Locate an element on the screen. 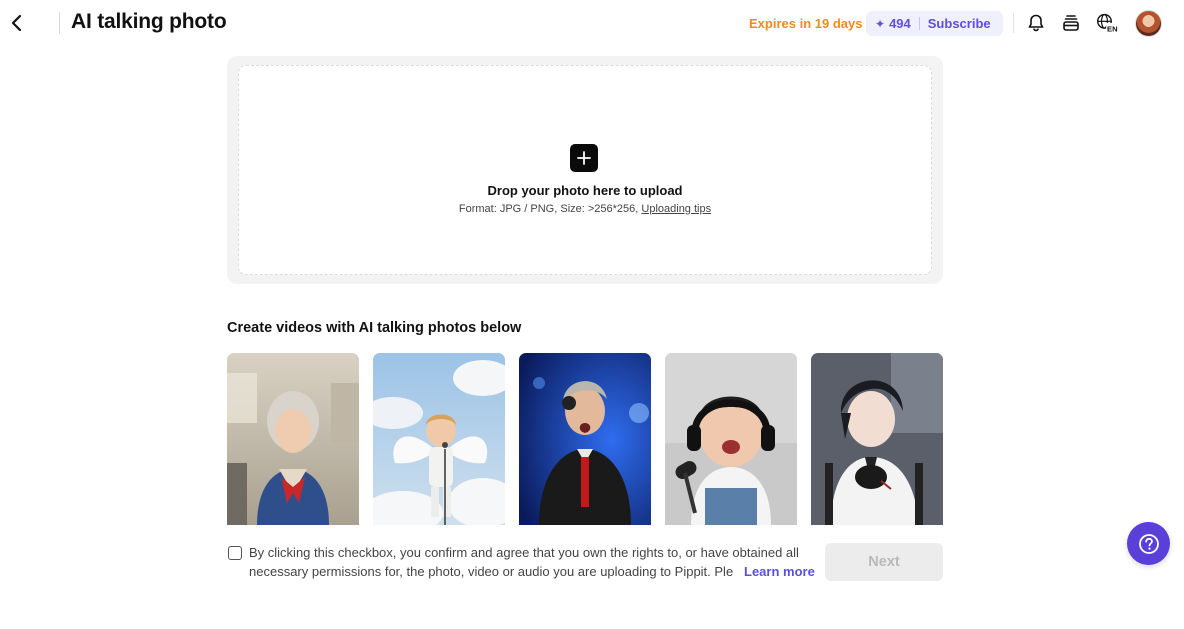  layers-icon is located at coordinates (1071, 23).